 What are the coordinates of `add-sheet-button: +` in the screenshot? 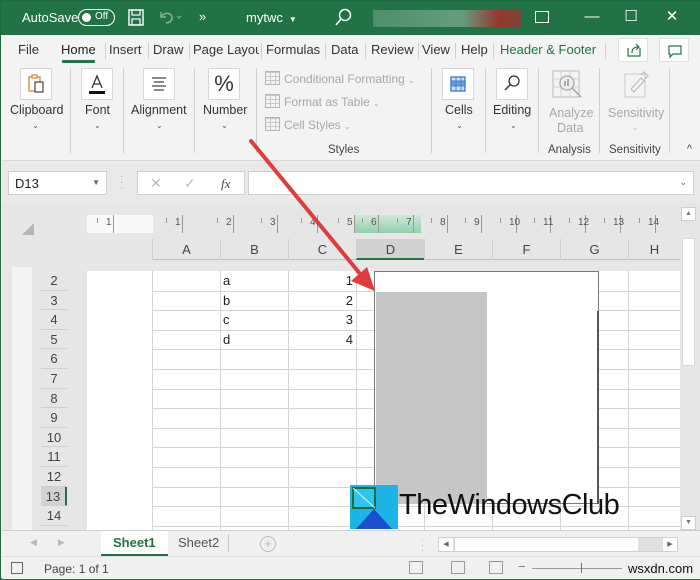 It's located at (268, 544).